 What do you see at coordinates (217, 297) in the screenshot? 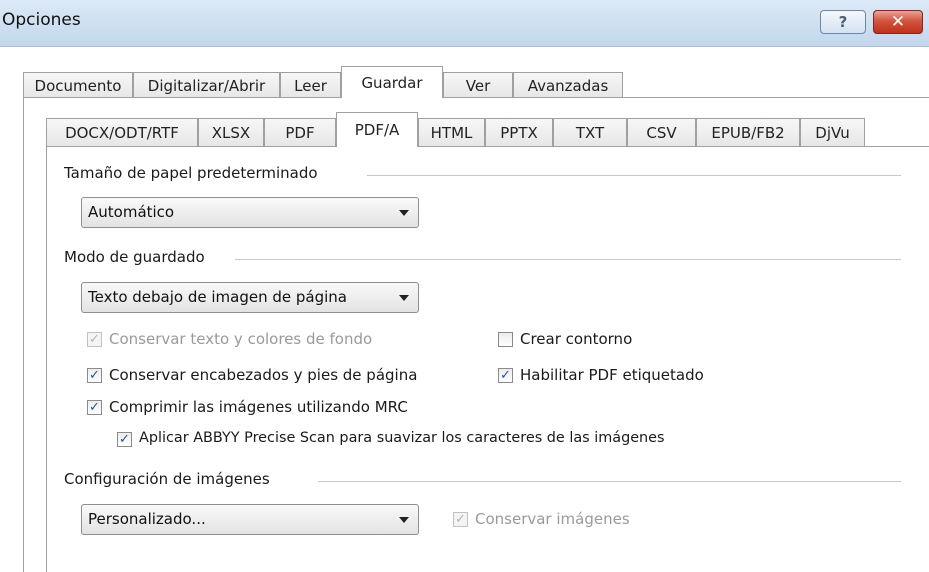
I see `save-mode-value: Texto debajo de imagen de página` at bounding box center [217, 297].